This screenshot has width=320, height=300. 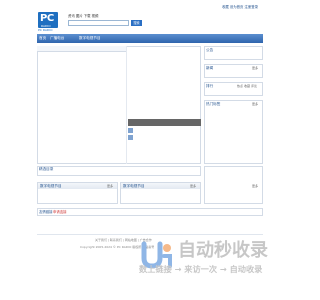 What do you see at coordinates (255, 104) in the screenshot?
I see `hot-tags-more-link: 更多` at bounding box center [255, 104].